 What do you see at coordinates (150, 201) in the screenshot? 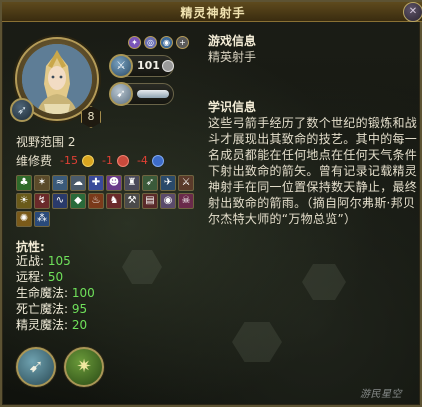
I see `book-ability-icon: ▤` at bounding box center [150, 201].